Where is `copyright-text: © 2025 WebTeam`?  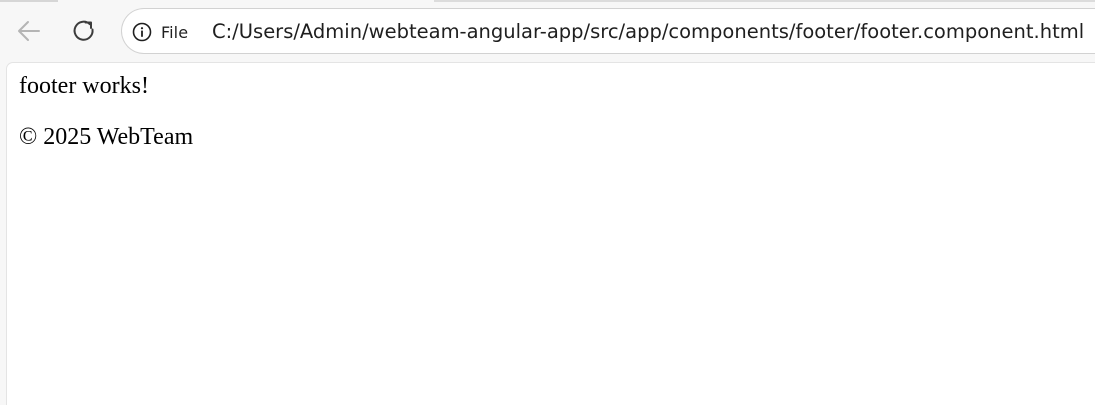
copyright-text: © 2025 WebTeam is located at coordinates (106, 137).